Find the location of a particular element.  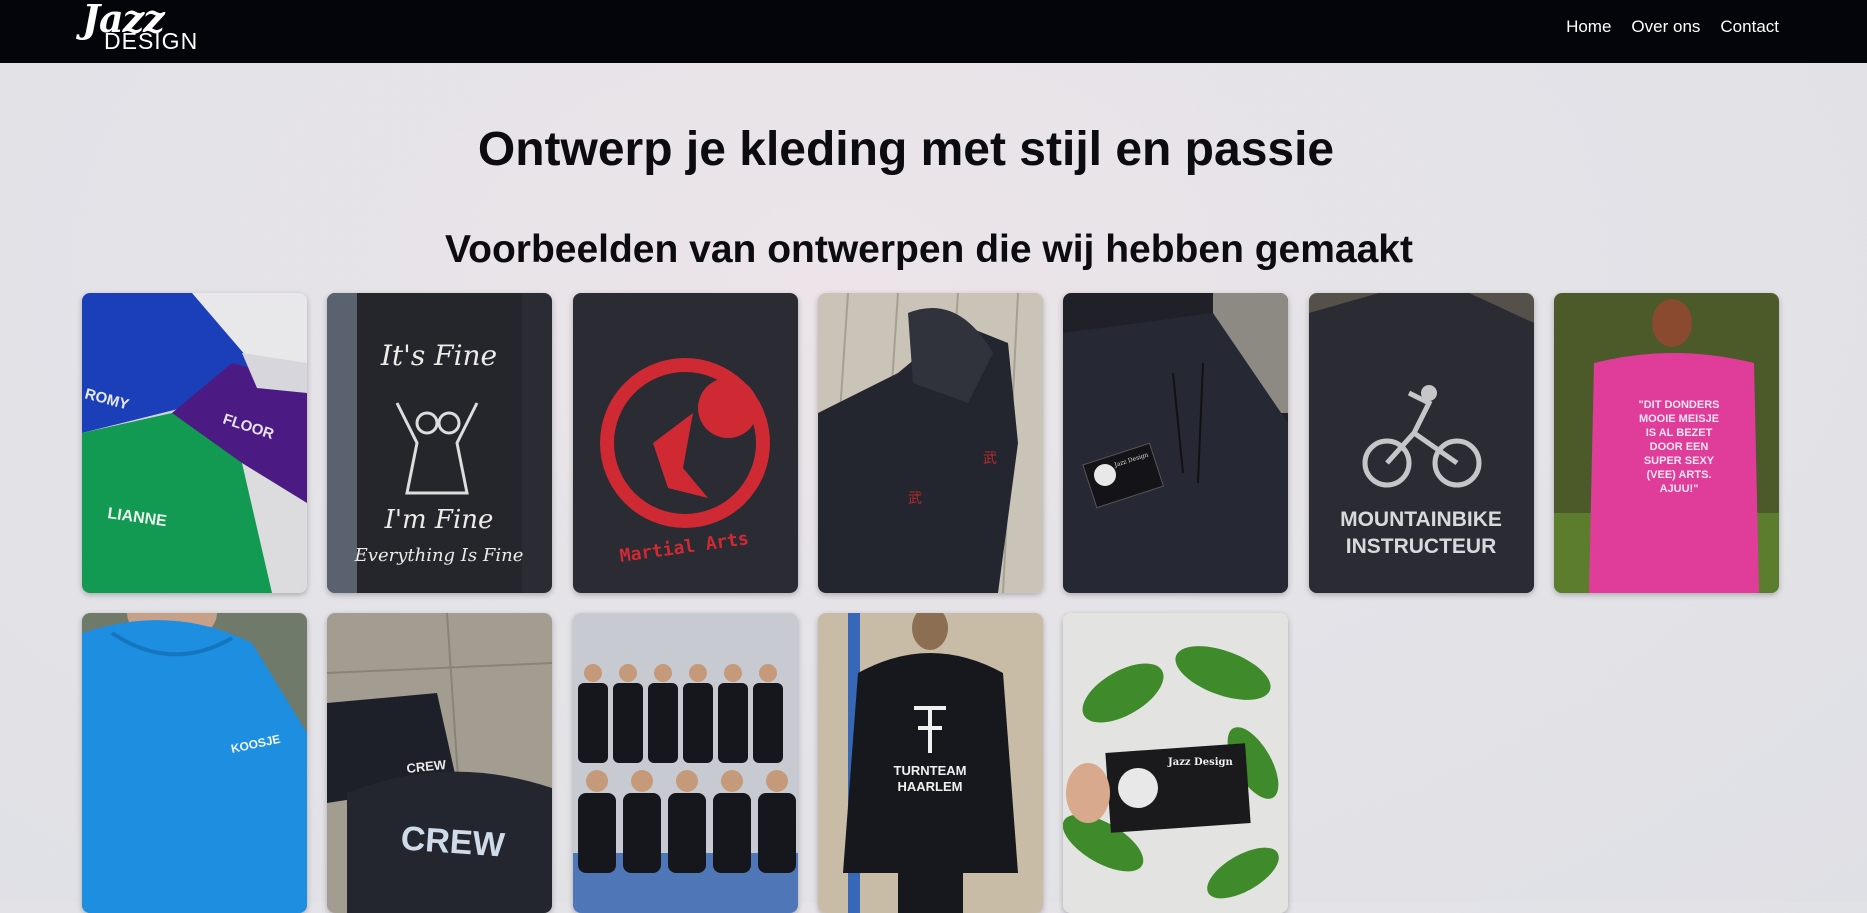

hoodies-wood-photo: 武 武 is located at coordinates (930, 443).